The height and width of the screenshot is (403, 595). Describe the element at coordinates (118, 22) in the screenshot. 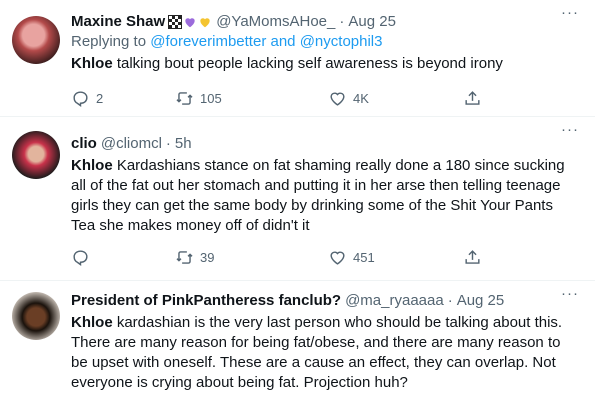

I see `display-name: Maxine Shaw` at that location.